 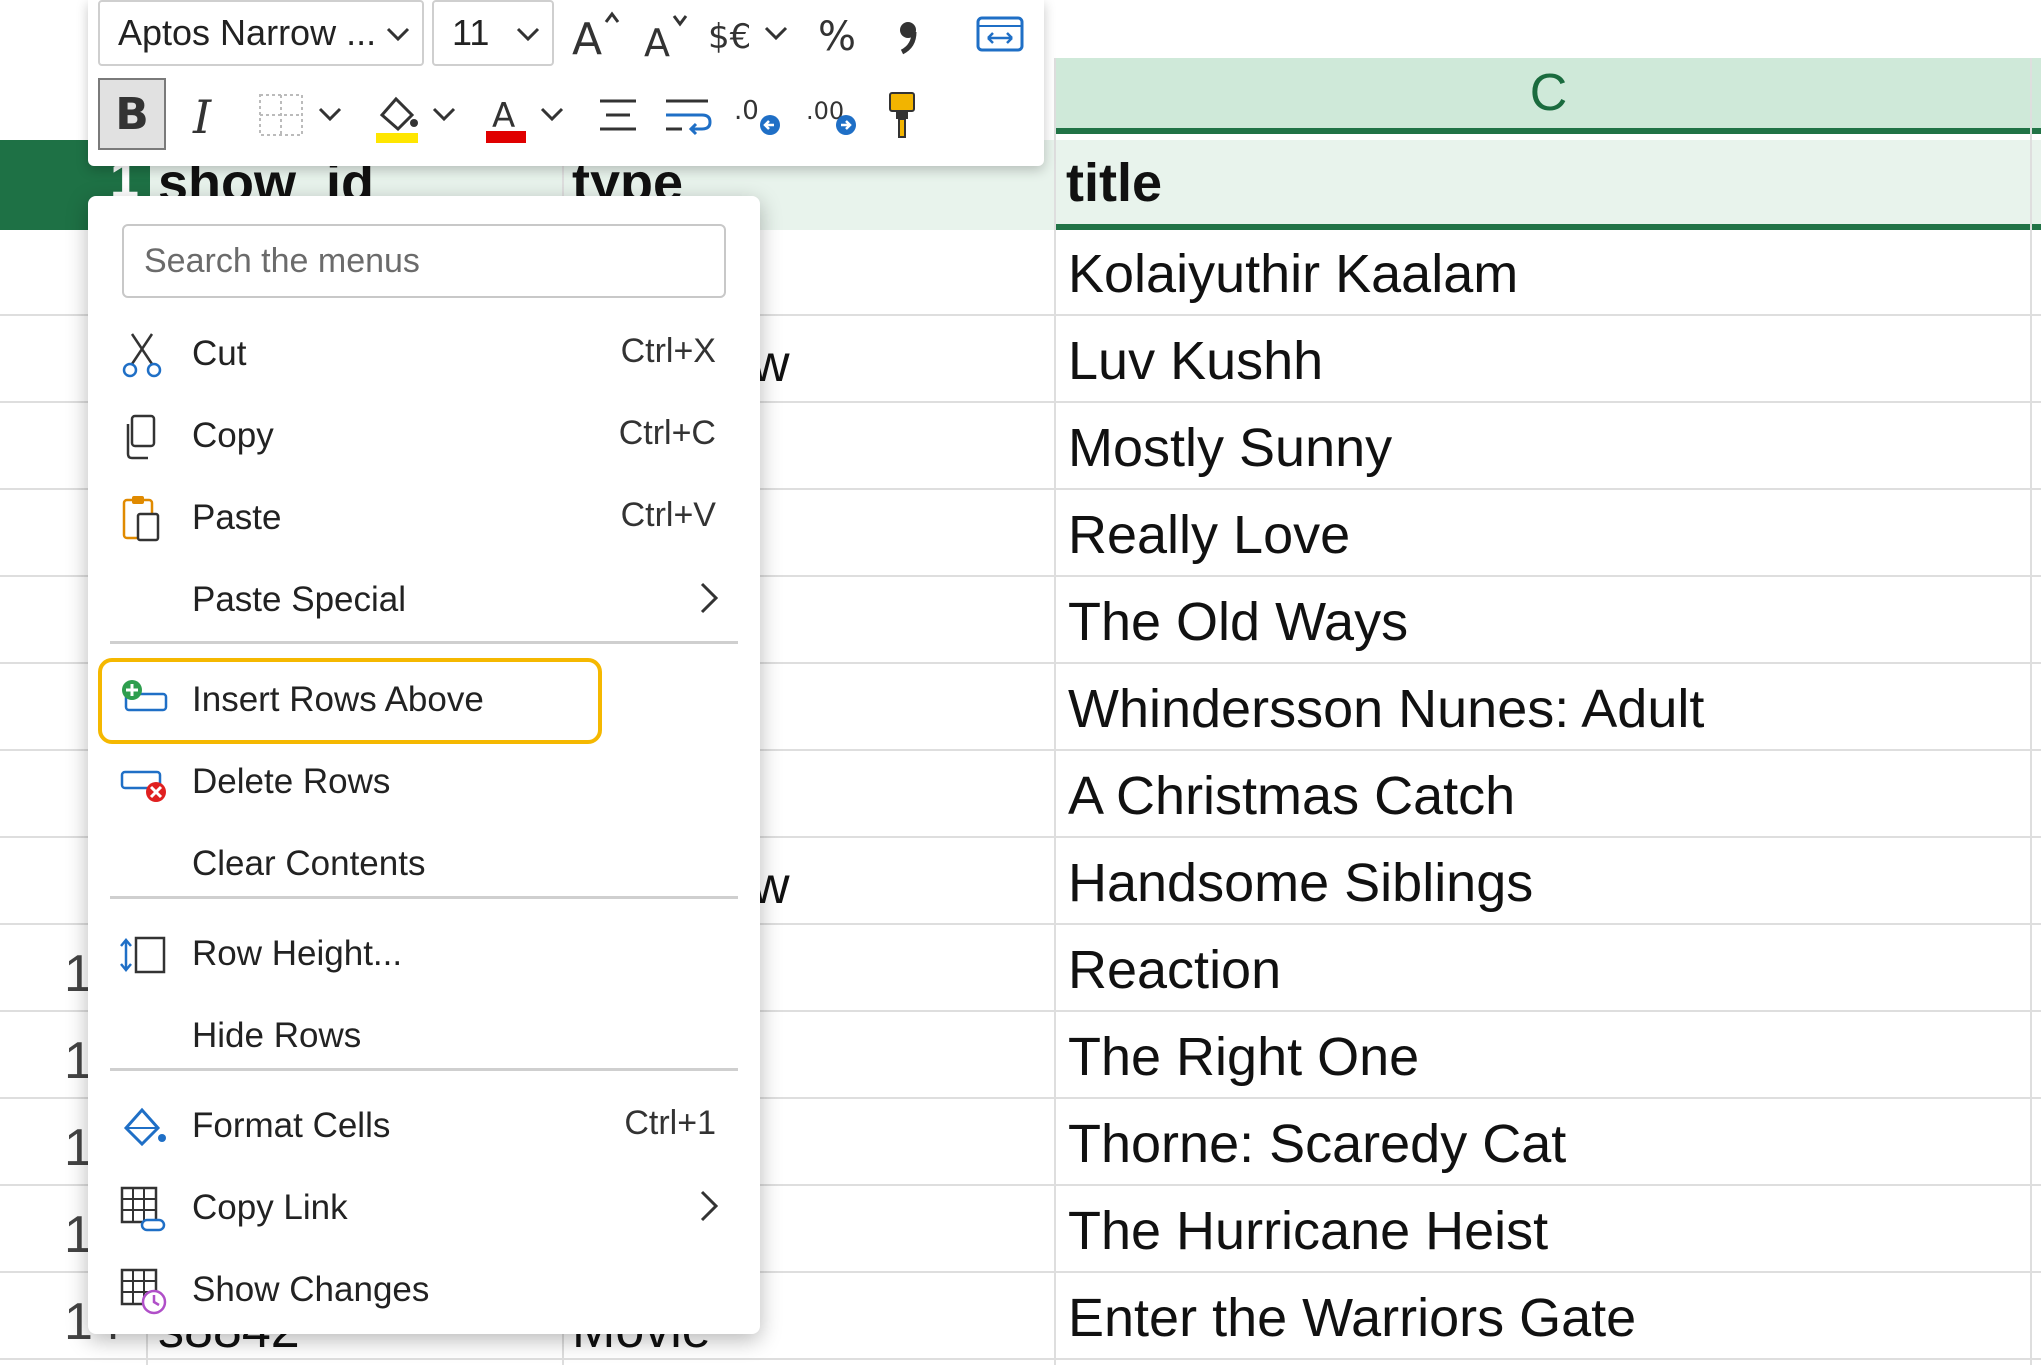 I want to click on menu-search-input, so click(x=424, y=261).